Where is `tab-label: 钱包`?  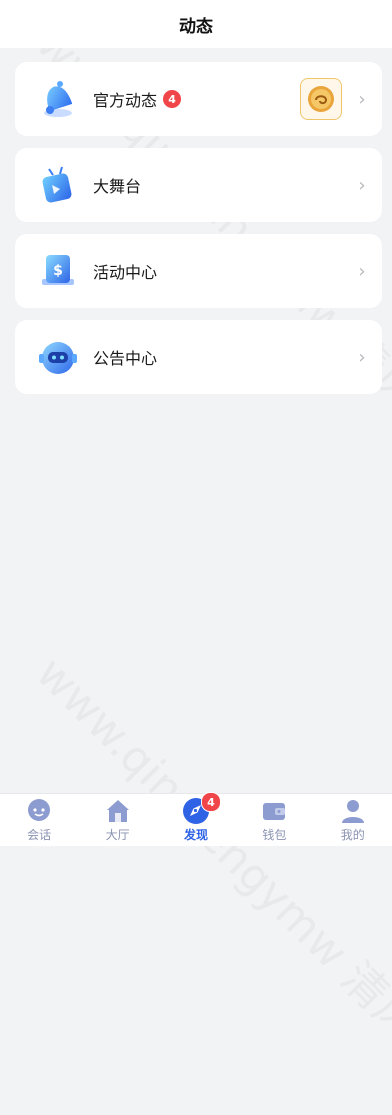 tab-label: 钱包 is located at coordinates (274, 835).